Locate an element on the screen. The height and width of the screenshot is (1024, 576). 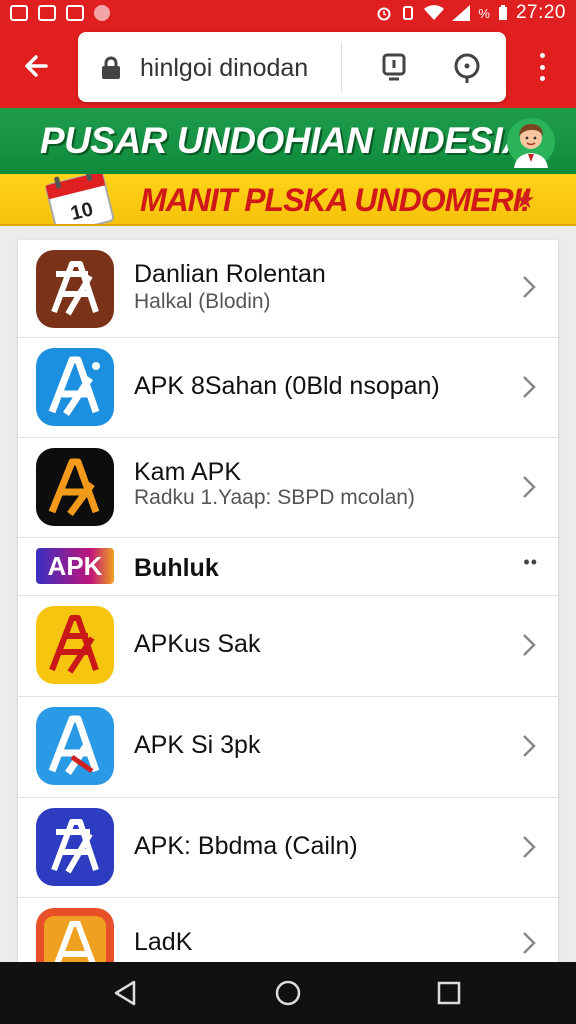
star-icon: ★ is located at coordinates (525, 200).